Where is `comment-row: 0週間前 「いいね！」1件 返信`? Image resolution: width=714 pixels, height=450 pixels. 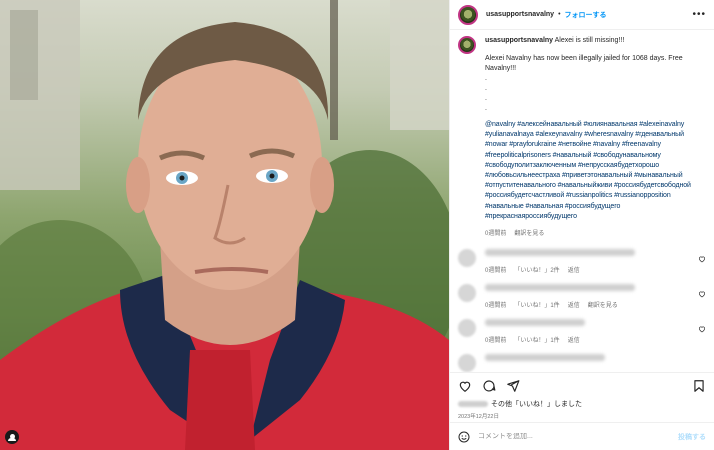
comment-row: 0週間前 「いいね！」1件 返信 is located at coordinates (582, 331).